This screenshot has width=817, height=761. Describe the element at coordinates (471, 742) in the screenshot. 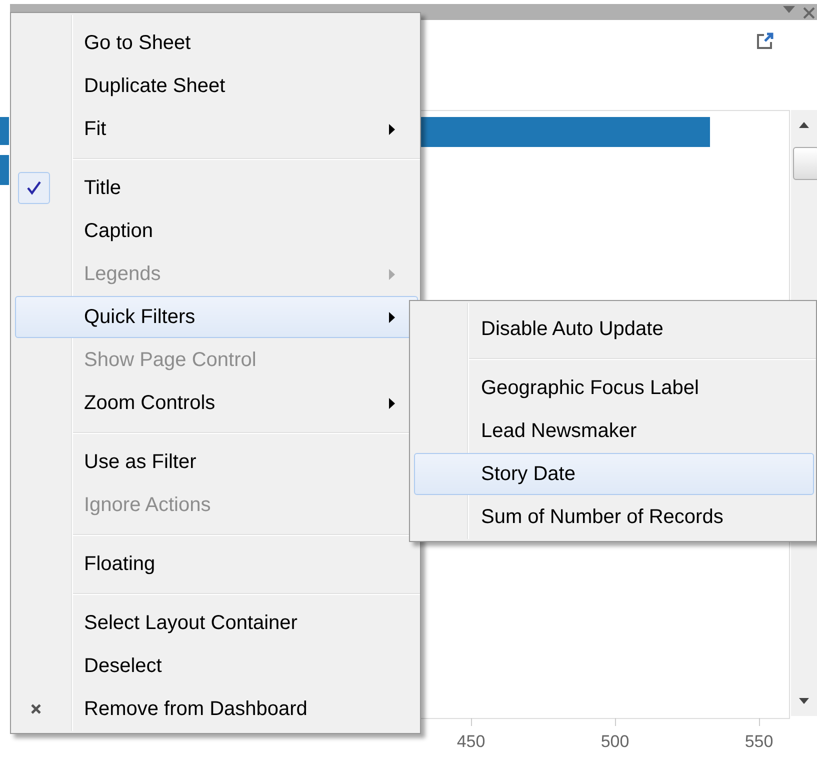

I see `axis-tick-label: 450` at that location.